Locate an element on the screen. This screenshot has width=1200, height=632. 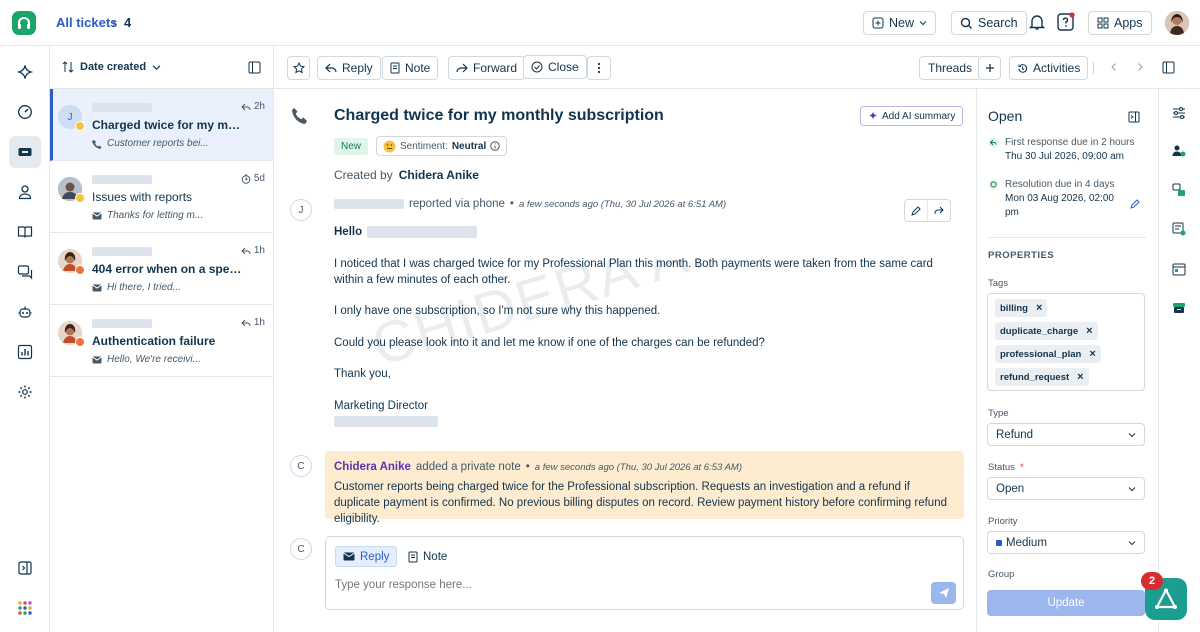
editor-note-tab: Note is located at coordinates (427, 556).